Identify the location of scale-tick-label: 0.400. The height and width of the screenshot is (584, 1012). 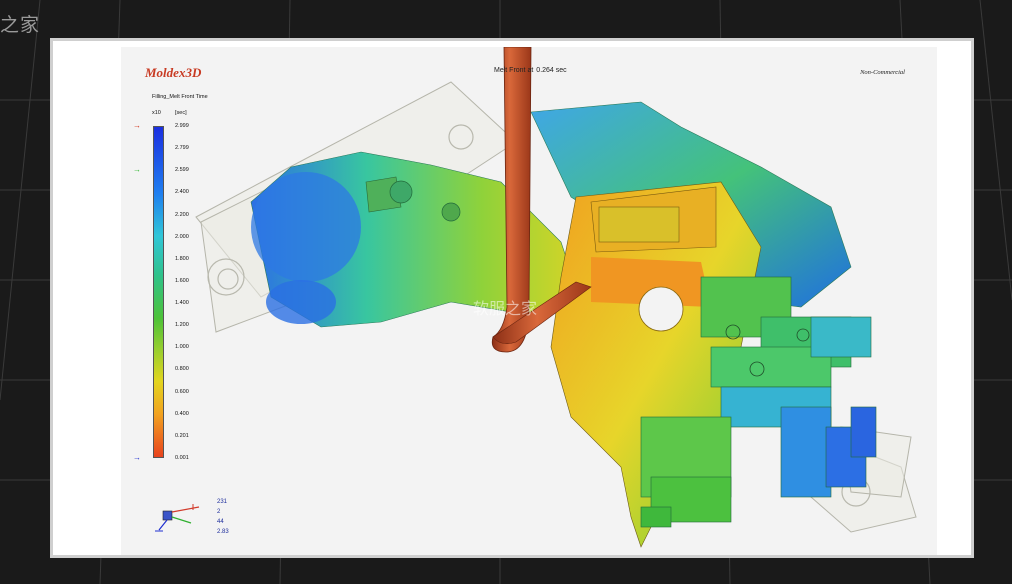
(182, 413).